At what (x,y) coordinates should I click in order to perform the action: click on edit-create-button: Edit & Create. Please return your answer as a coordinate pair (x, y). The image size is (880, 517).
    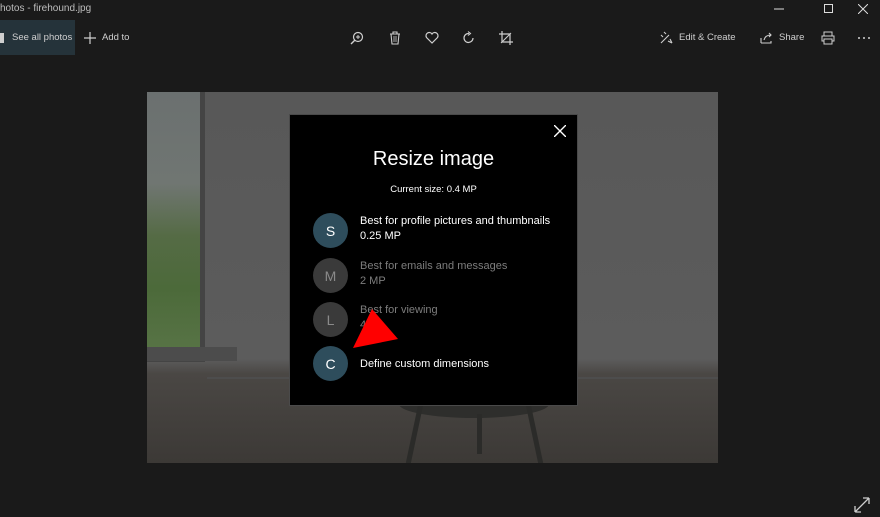
    Looking at the image, I should click on (698, 37).